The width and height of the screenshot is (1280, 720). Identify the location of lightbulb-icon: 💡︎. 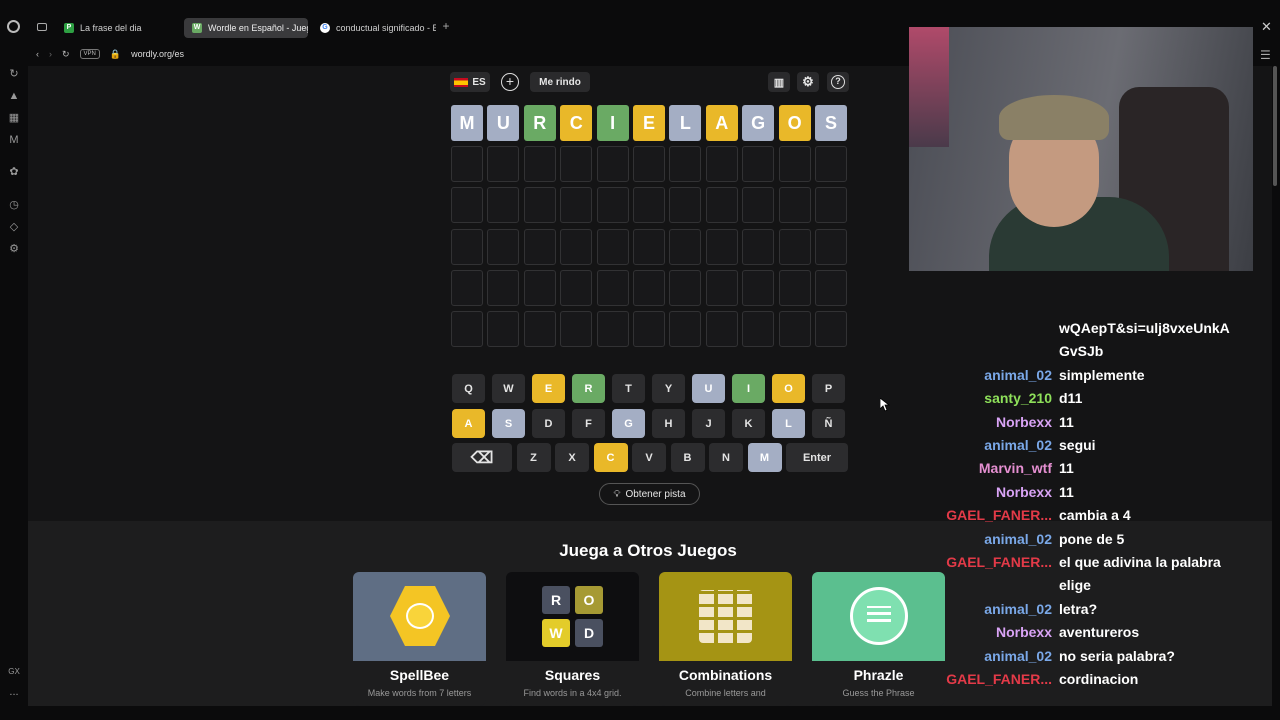
(617, 494).